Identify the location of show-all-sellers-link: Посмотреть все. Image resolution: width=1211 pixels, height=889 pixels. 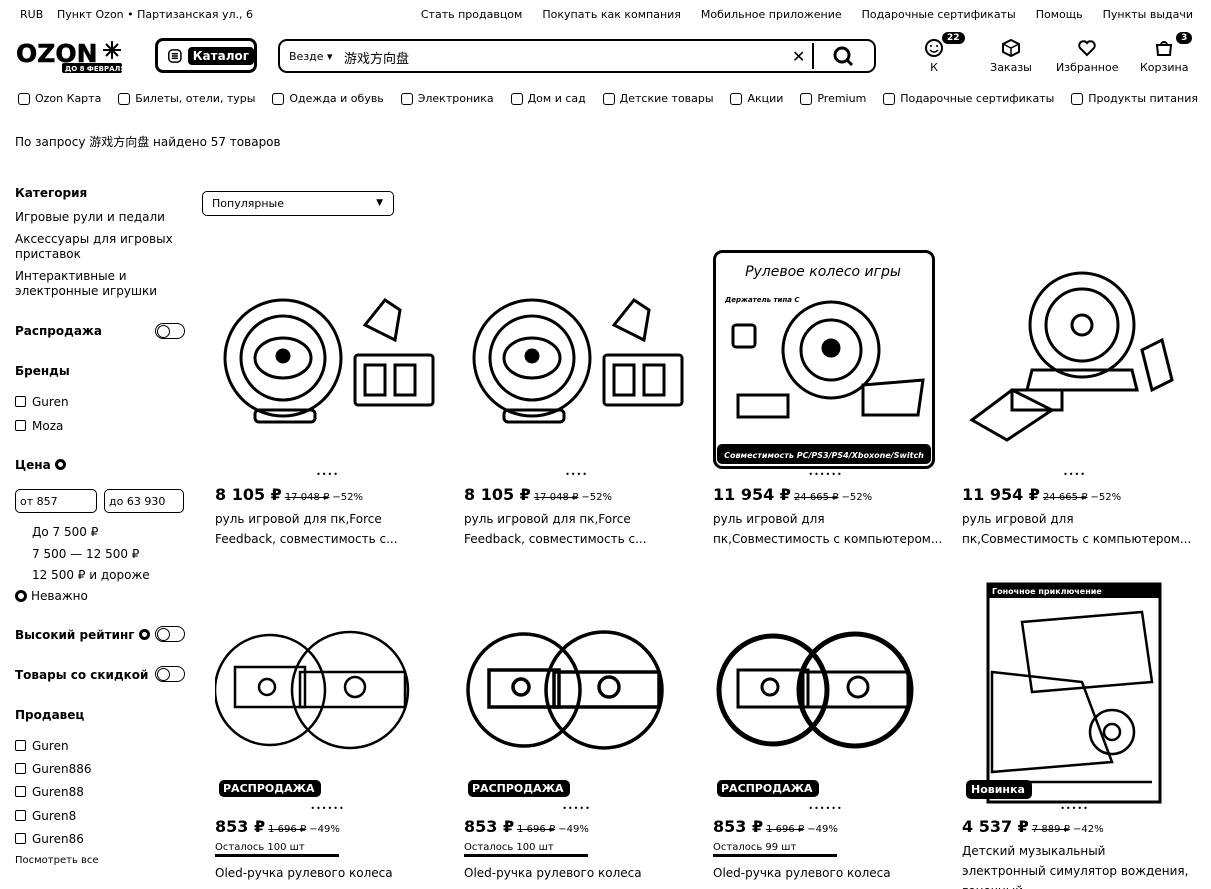
(57, 860).